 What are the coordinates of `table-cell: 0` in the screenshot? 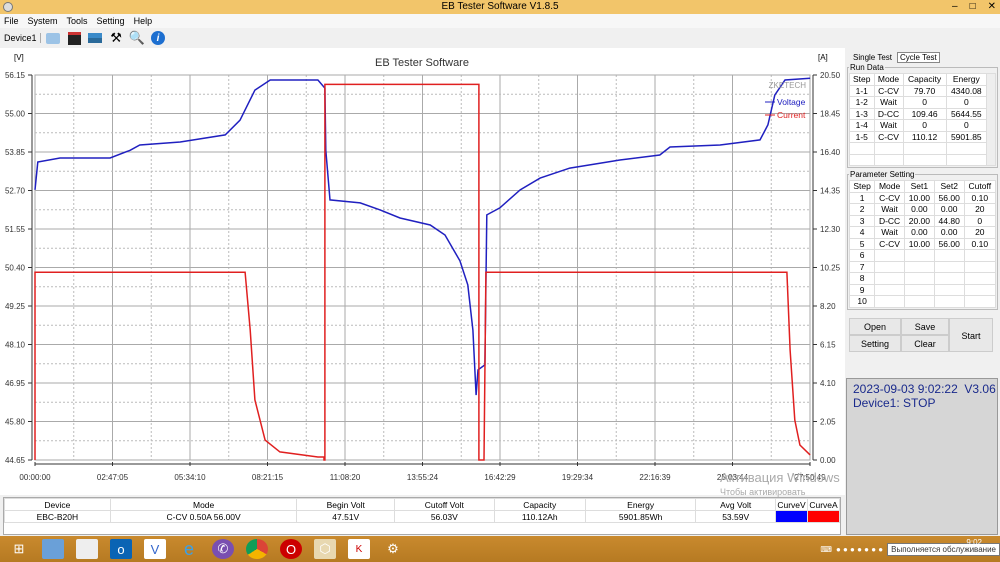 It's located at (924, 102).